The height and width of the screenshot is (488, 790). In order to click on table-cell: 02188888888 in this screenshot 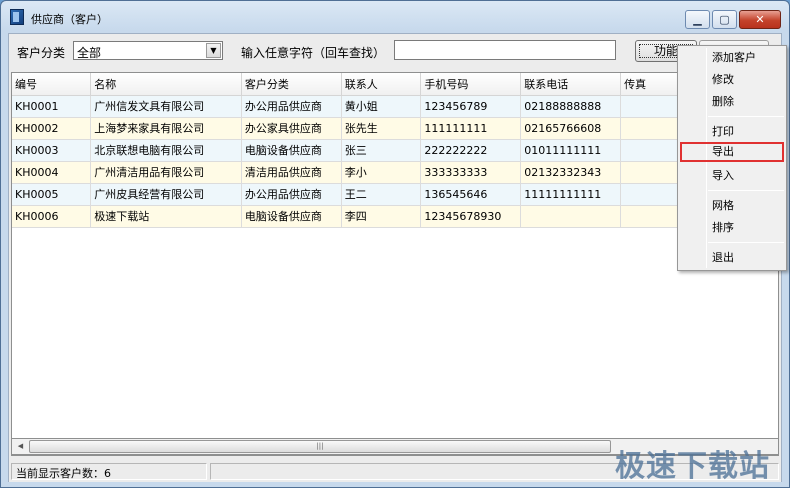, I will do `click(571, 106)`.